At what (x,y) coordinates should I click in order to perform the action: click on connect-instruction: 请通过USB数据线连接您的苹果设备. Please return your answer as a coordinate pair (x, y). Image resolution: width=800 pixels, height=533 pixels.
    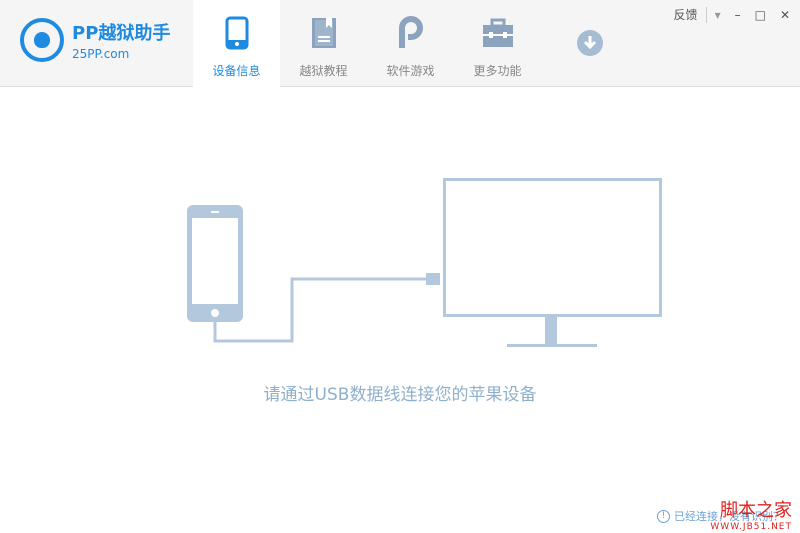
    Looking at the image, I should click on (400, 395).